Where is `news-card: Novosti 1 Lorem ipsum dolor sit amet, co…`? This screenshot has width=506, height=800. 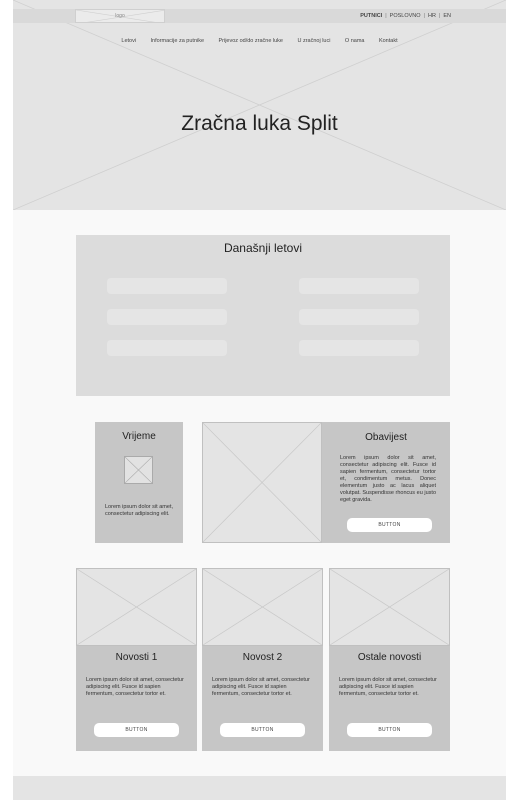 news-card: Novosti 1 Lorem ipsum dolor sit amet, co… is located at coordinates (136, 659).